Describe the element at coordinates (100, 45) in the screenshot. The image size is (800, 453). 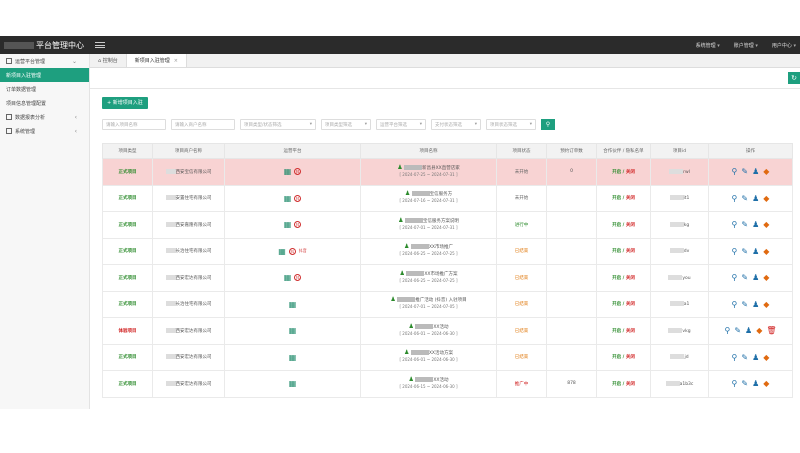
I see `menu-toggle-icon` at that location.